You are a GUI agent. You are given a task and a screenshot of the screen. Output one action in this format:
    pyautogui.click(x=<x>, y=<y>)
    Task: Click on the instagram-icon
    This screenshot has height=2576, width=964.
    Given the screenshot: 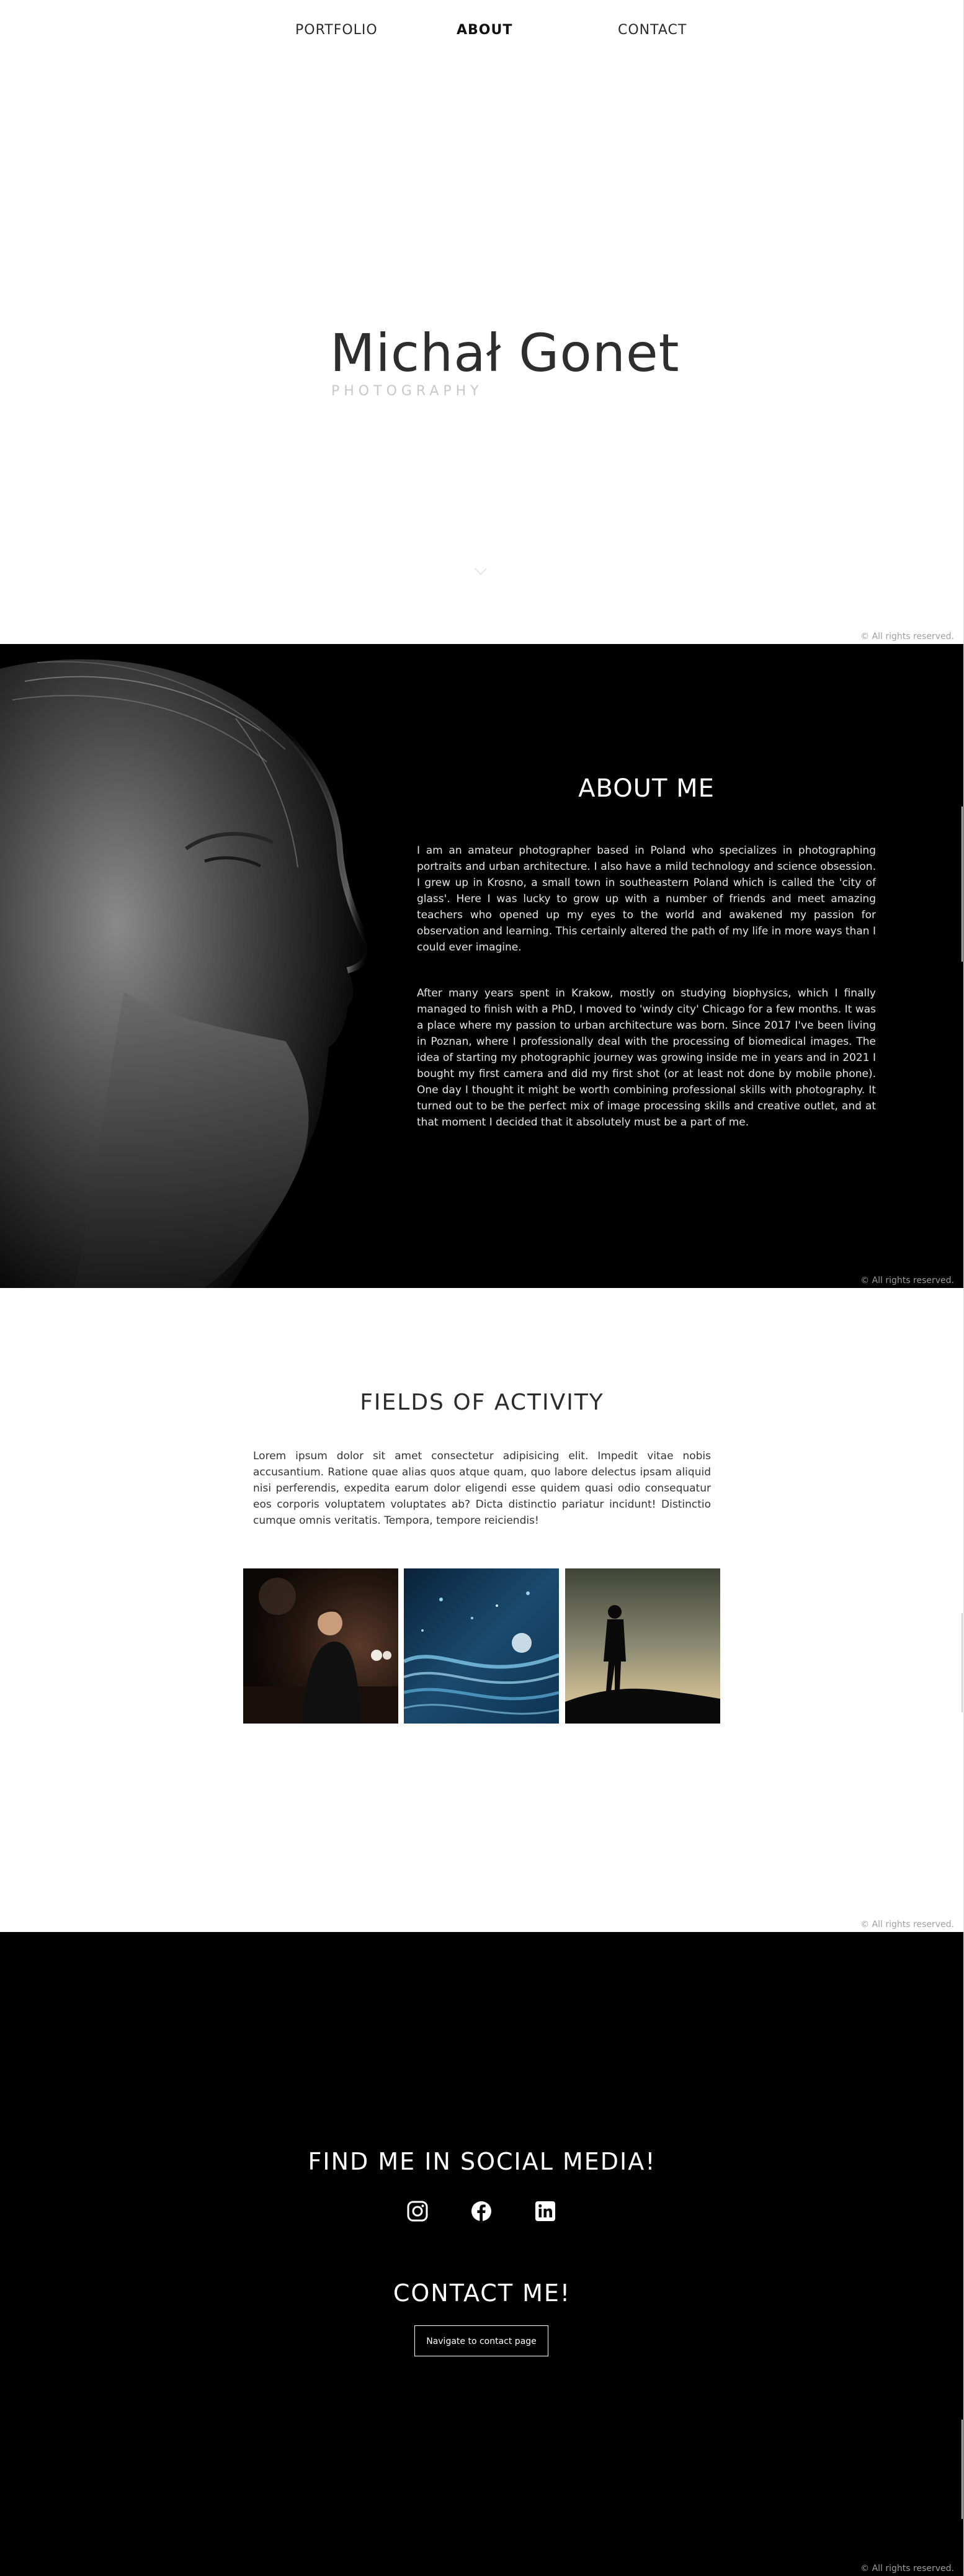 What is the action you would take?
    pyautogui.click(x=417, y=2211)
    